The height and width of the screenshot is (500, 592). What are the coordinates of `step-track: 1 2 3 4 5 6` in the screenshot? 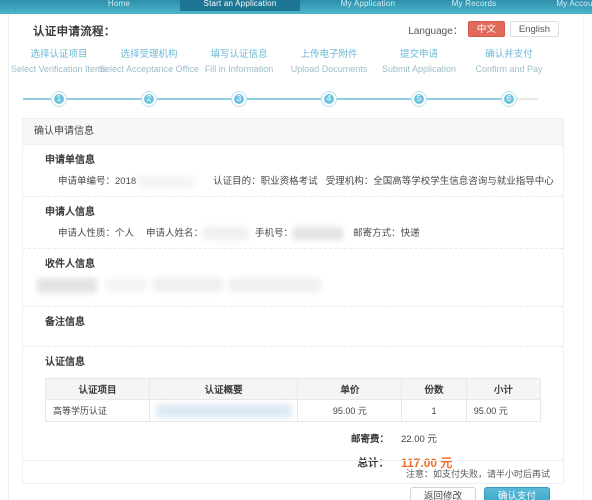 It's located at (293, 99).